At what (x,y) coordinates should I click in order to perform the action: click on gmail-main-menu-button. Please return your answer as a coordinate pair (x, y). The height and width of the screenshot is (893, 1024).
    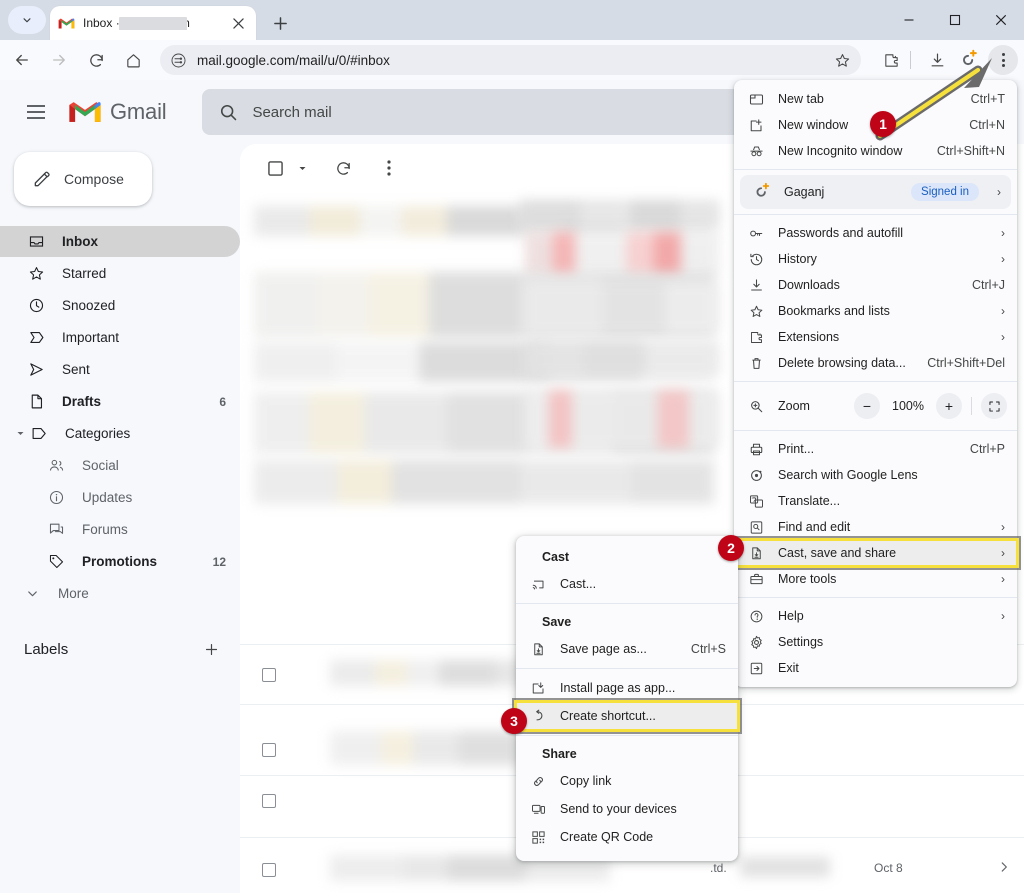
    Looking at the image, I should click on (36, 112).